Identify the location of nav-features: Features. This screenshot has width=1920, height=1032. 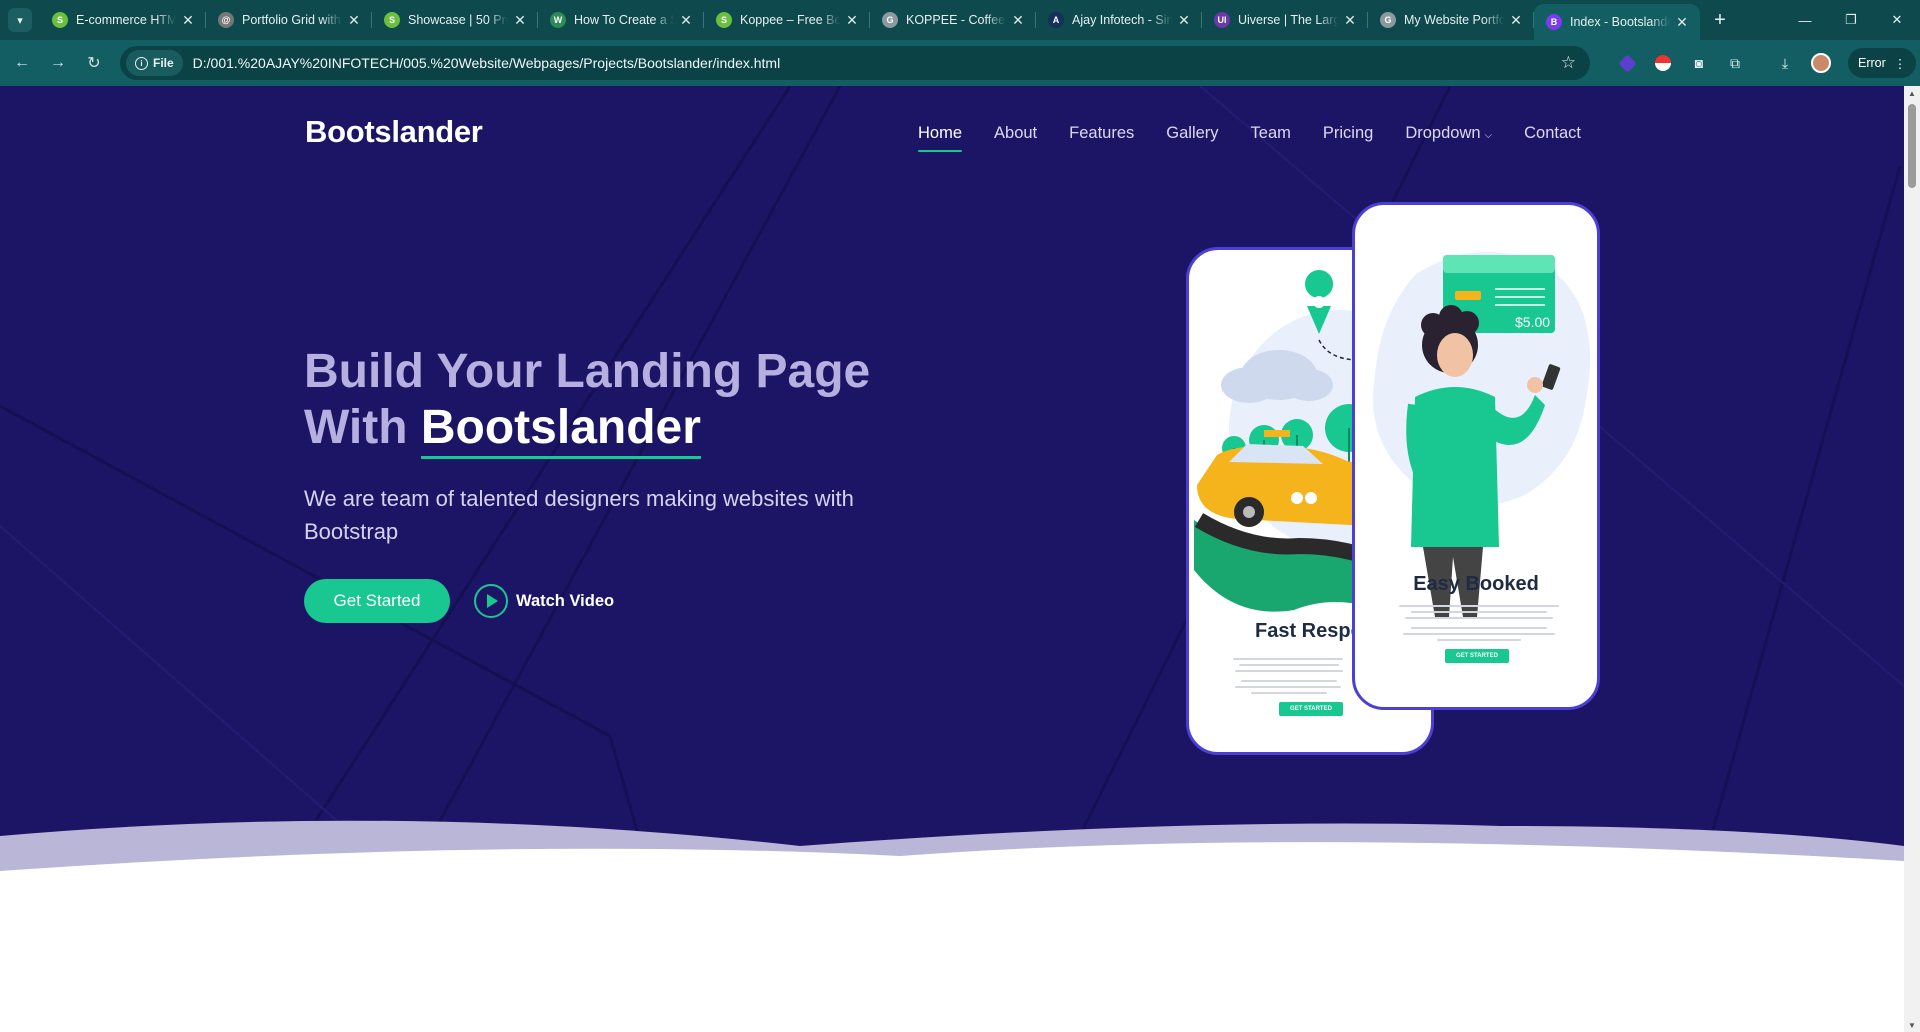
(1101, 133).